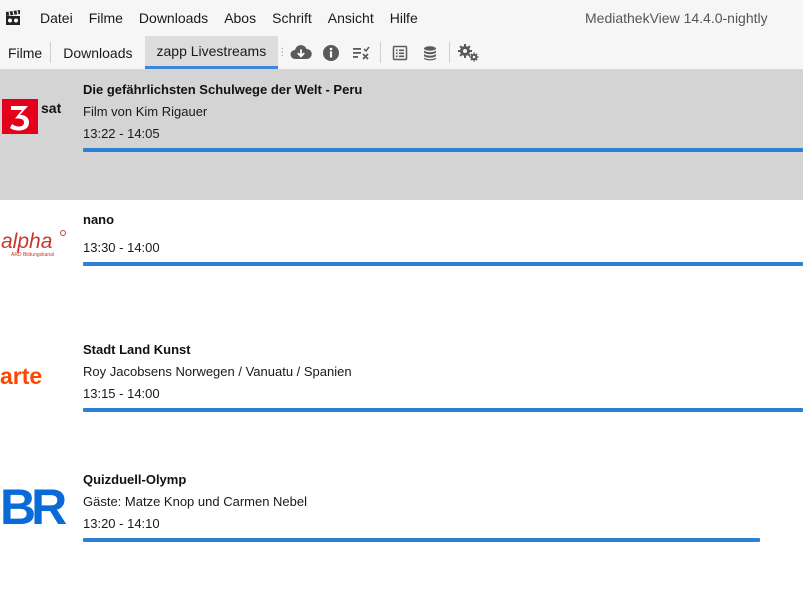 The image size is (803, 590). I want to click on stream-time: 13:22 - 14:05, so click(121, 133).